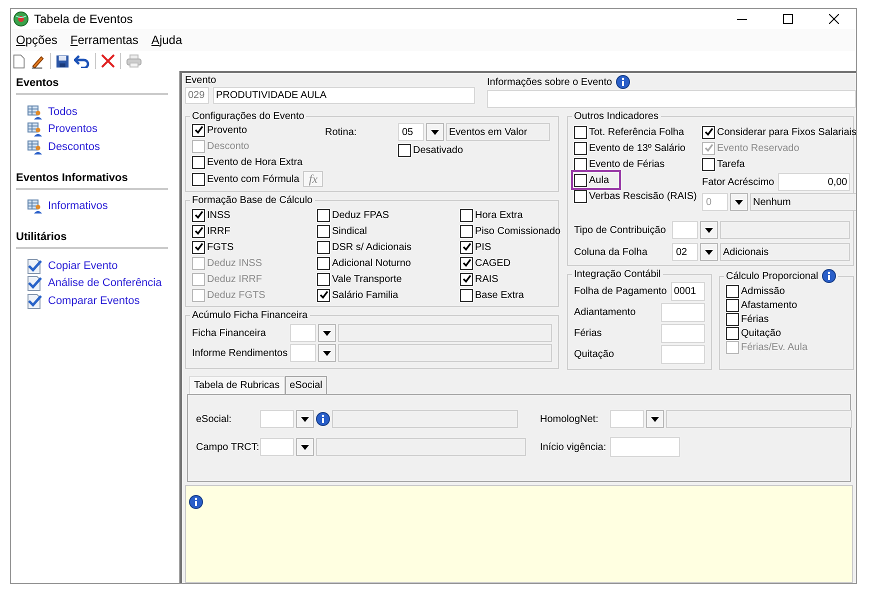 Image resolution: width=871 pixels, height=592 pixels. Describe the element at coordinates (738, 182) in the screenshot. I see `field-label: Fator Acréscimo` at that location.